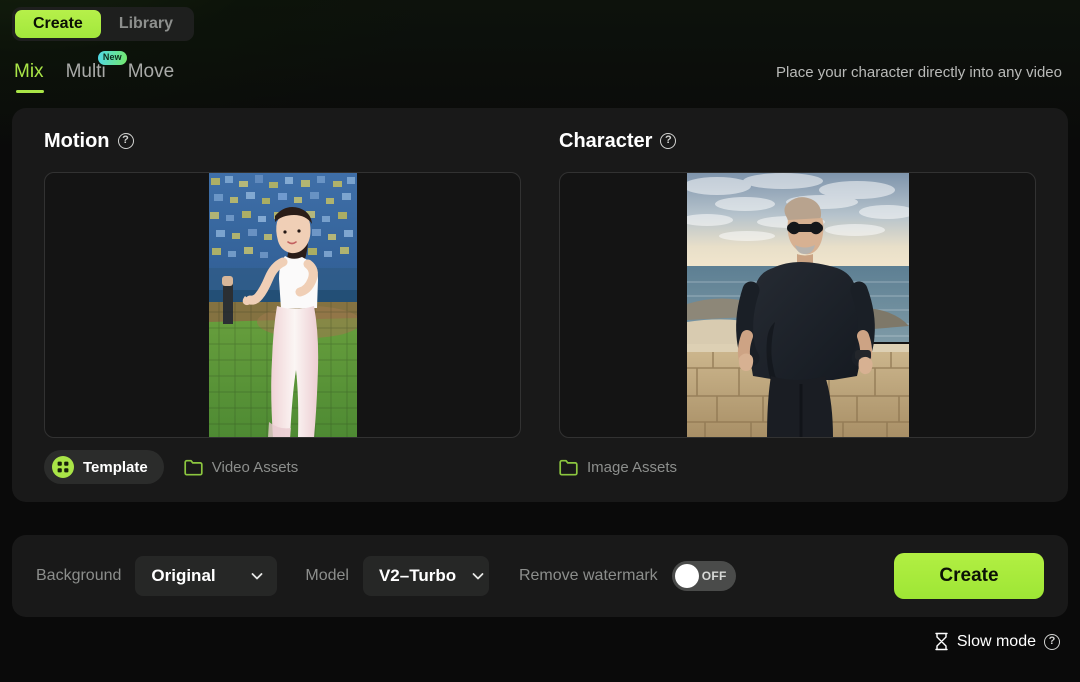 Image resolution: width=1080 pixels, height=682 pixels. What do you see at coordinates (85, 71) in the screenshot?
I see `tab-multi-label: Multi` at bounding box center [85, 71].